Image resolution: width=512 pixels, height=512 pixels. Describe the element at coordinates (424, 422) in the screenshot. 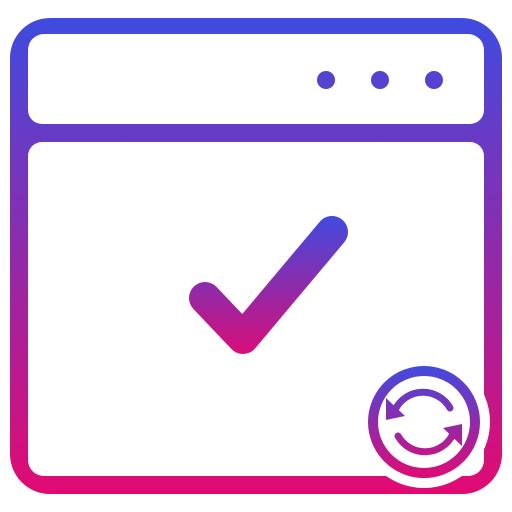

I see `sync-icon` at that location.